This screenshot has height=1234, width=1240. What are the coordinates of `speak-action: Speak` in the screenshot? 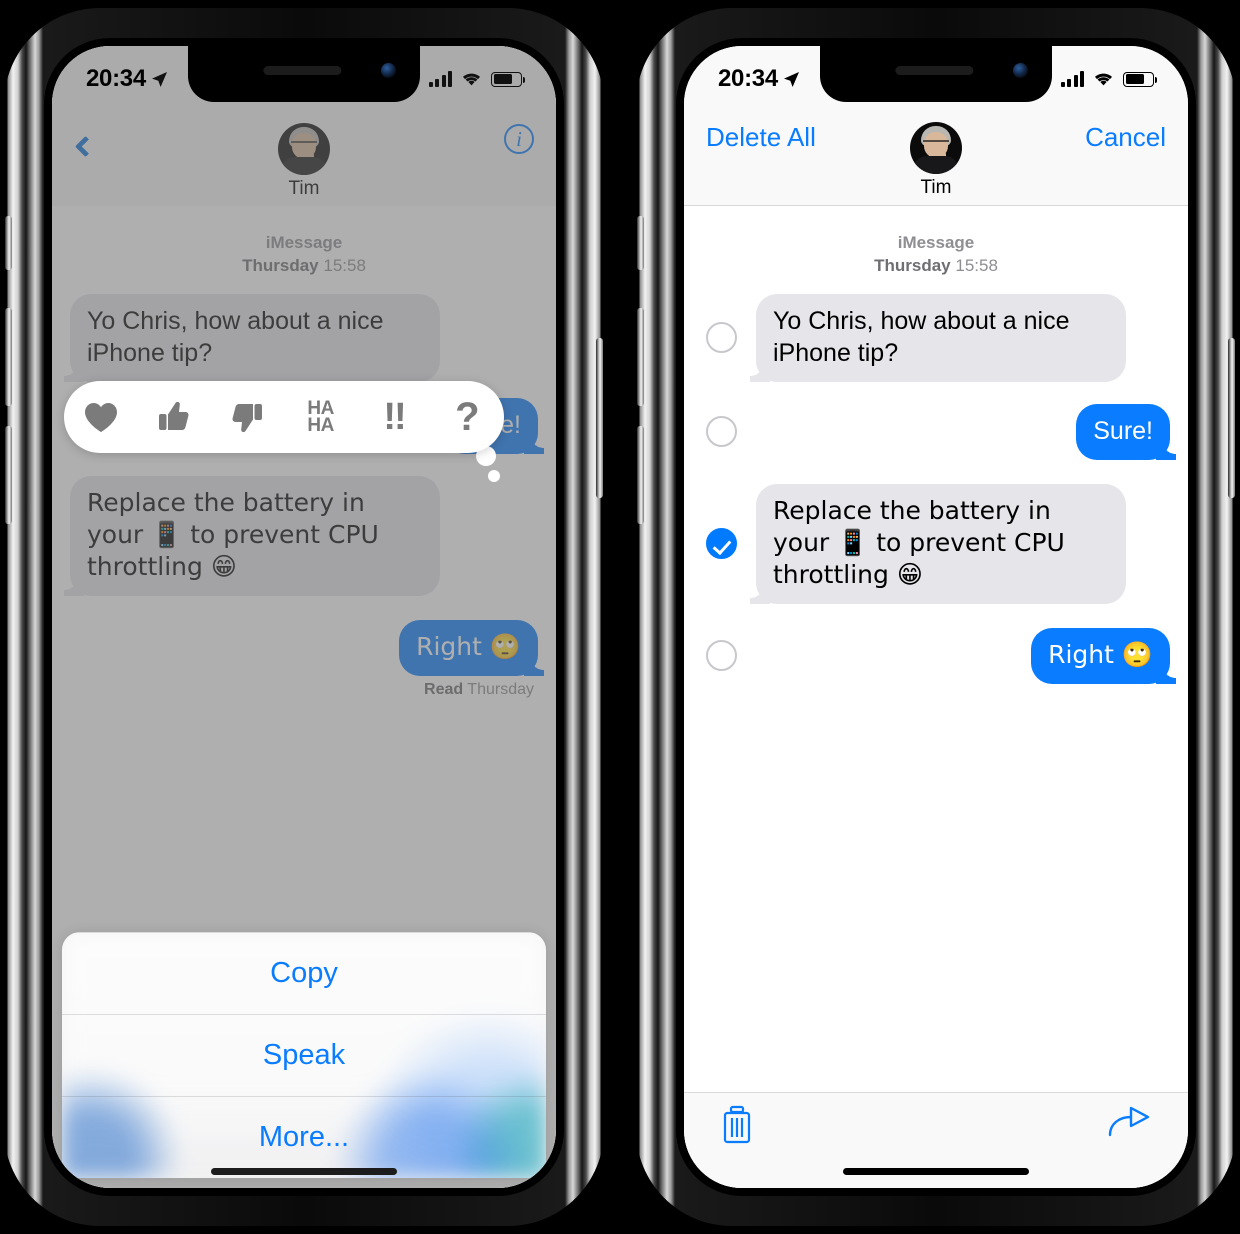 It's located at (304, 1055).